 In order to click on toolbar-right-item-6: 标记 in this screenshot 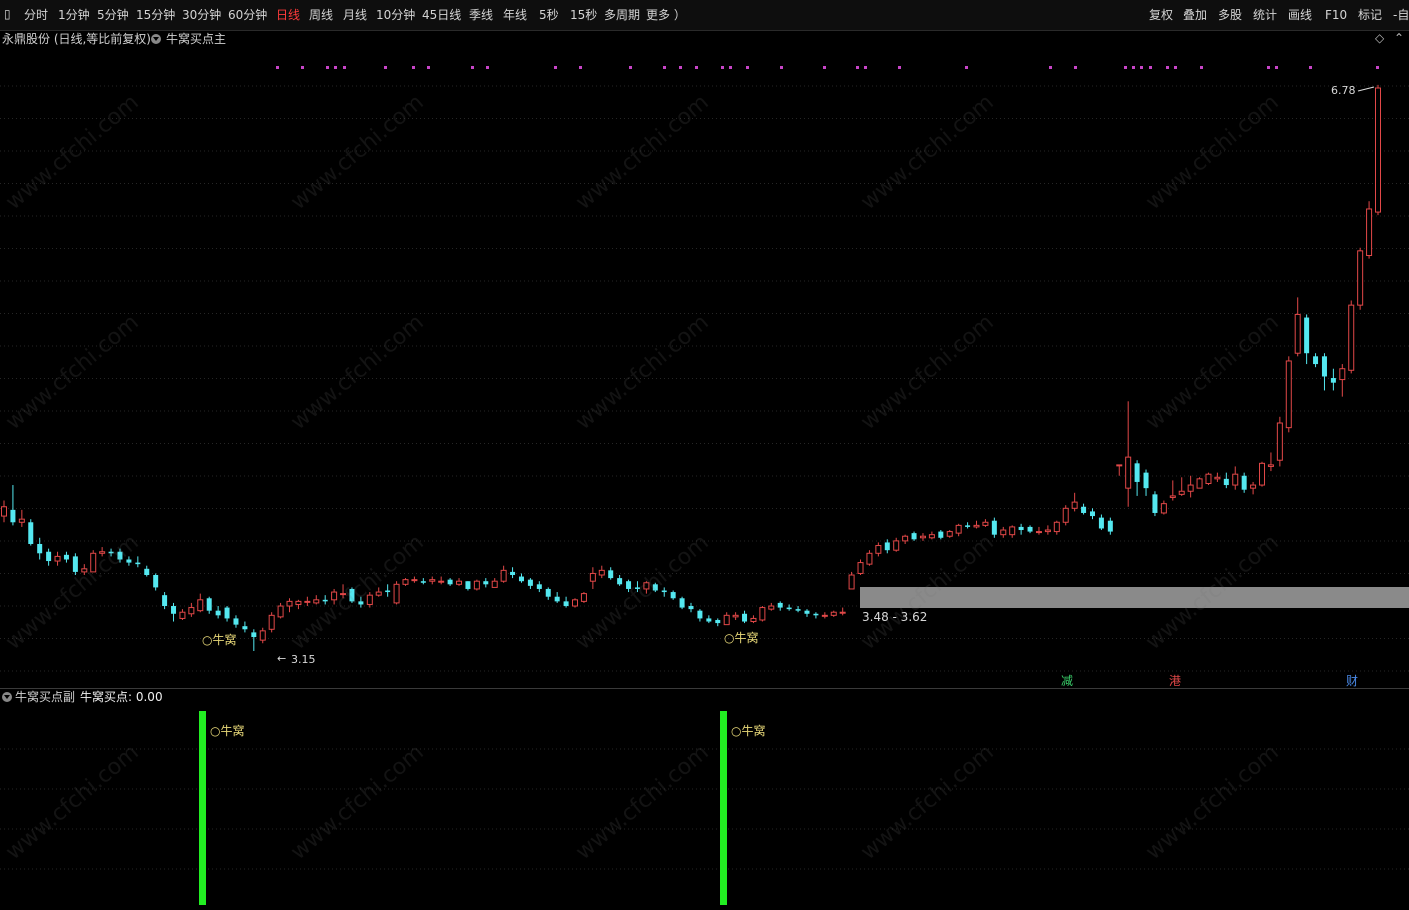, I will do `click(1370, 15)`.